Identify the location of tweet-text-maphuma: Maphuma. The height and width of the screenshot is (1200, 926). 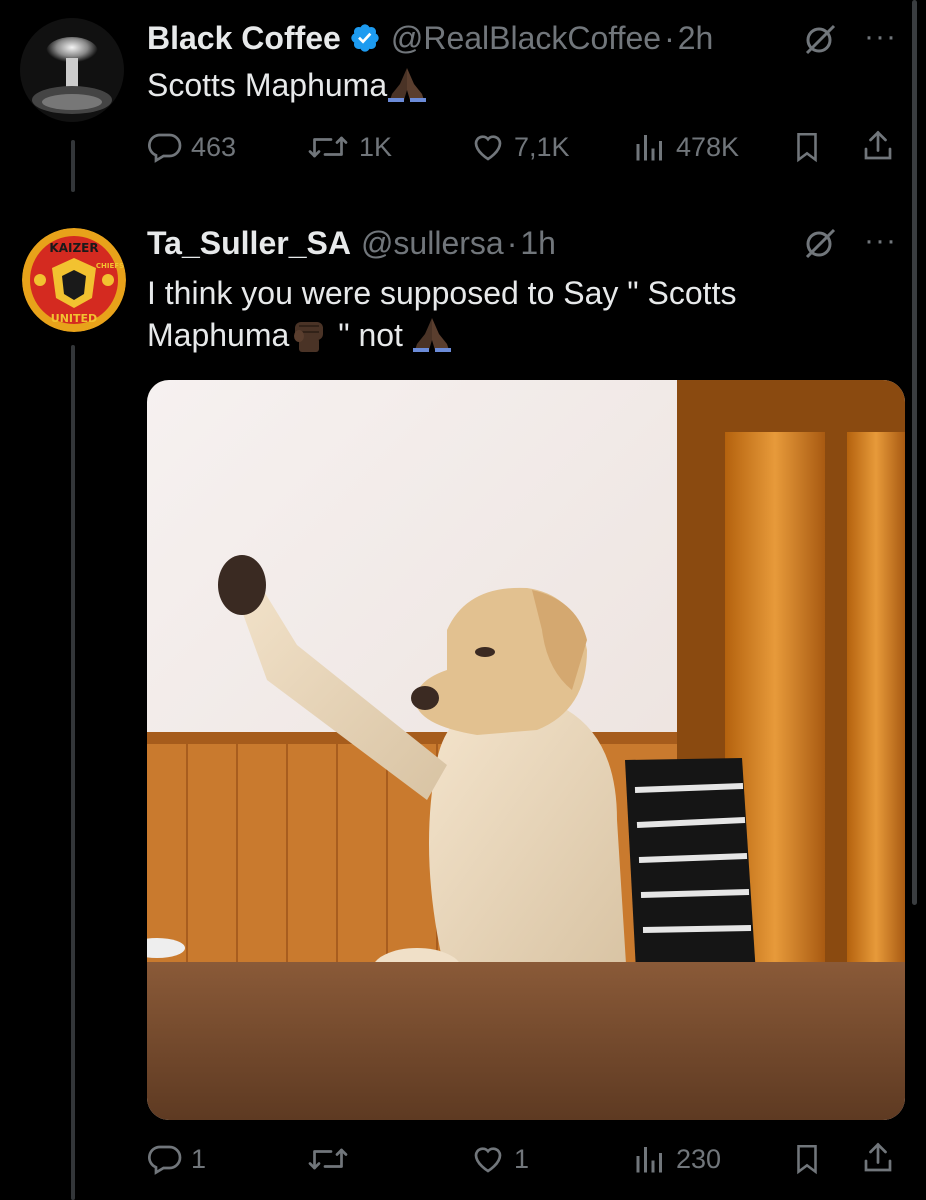
(218, 335).